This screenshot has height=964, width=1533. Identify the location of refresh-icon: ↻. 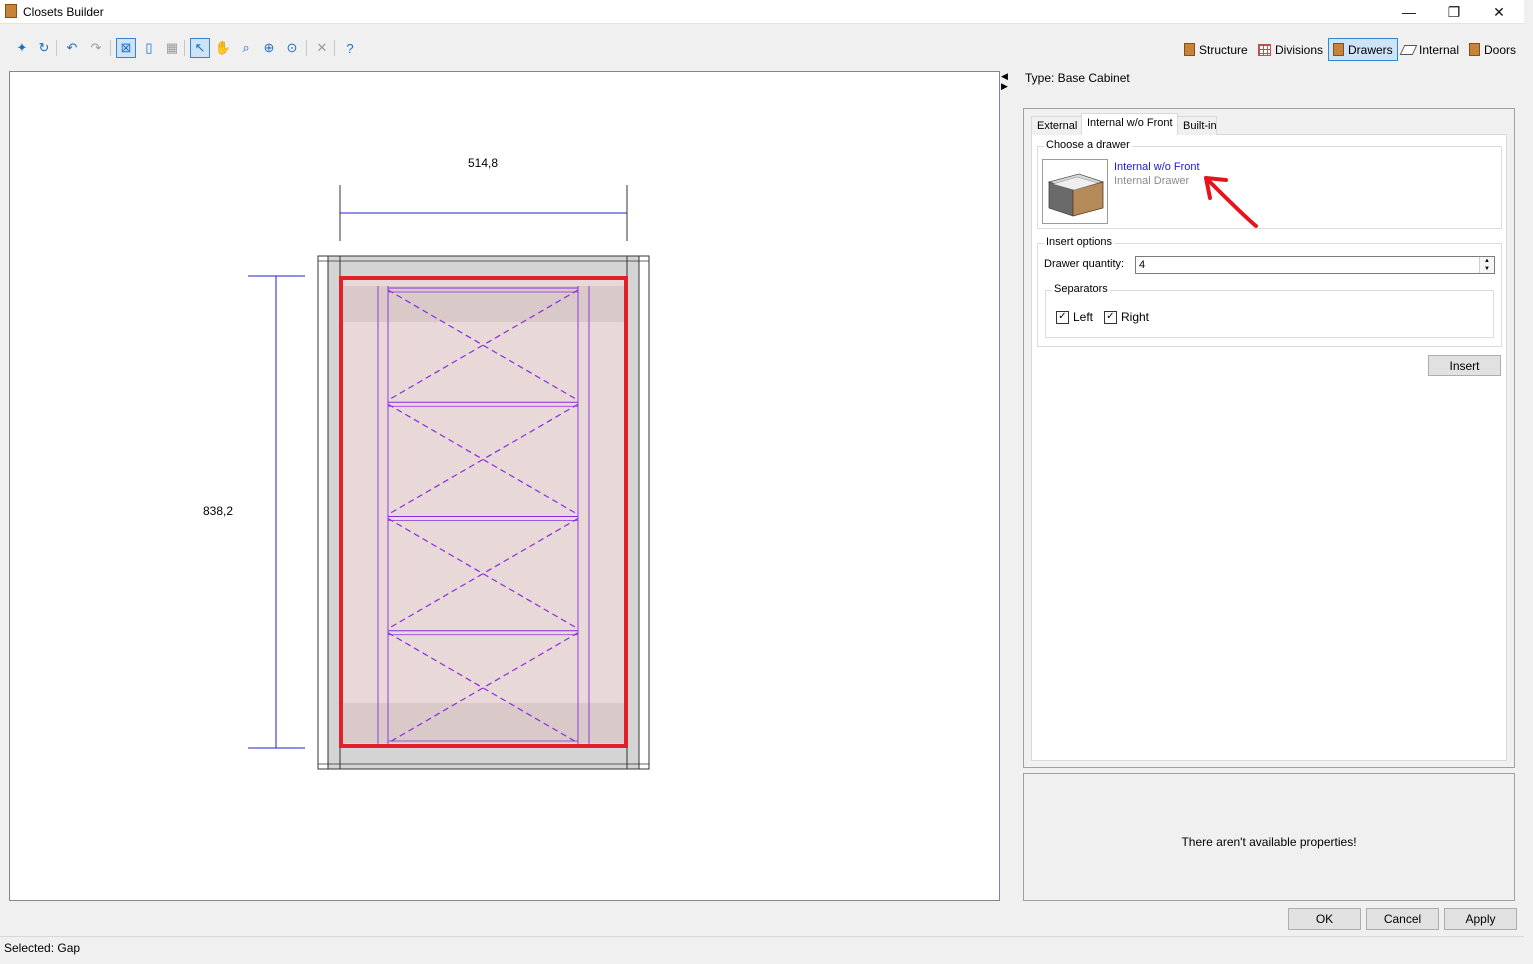
(44, 47).